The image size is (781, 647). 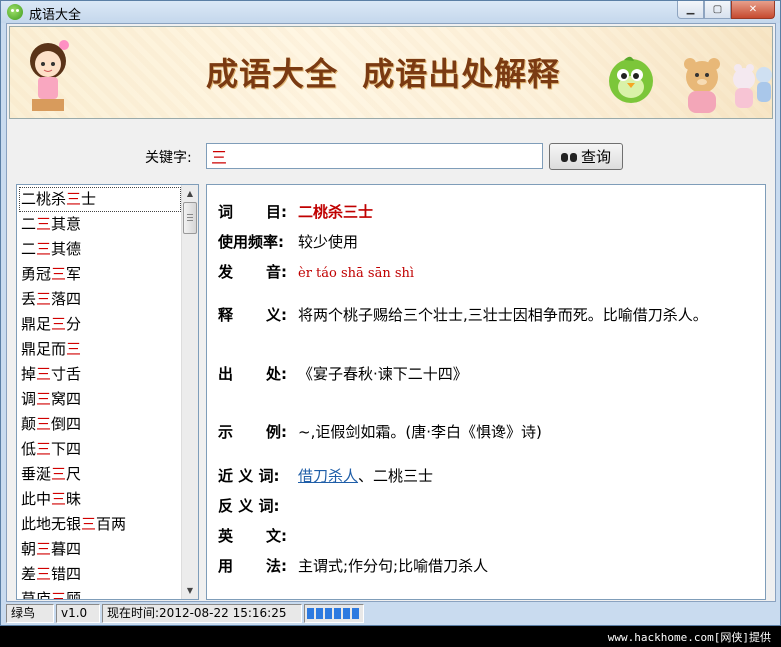 I want to click on title-bar: 成语大全 ▁ ▢ ✕, so click(x=390, y=12).